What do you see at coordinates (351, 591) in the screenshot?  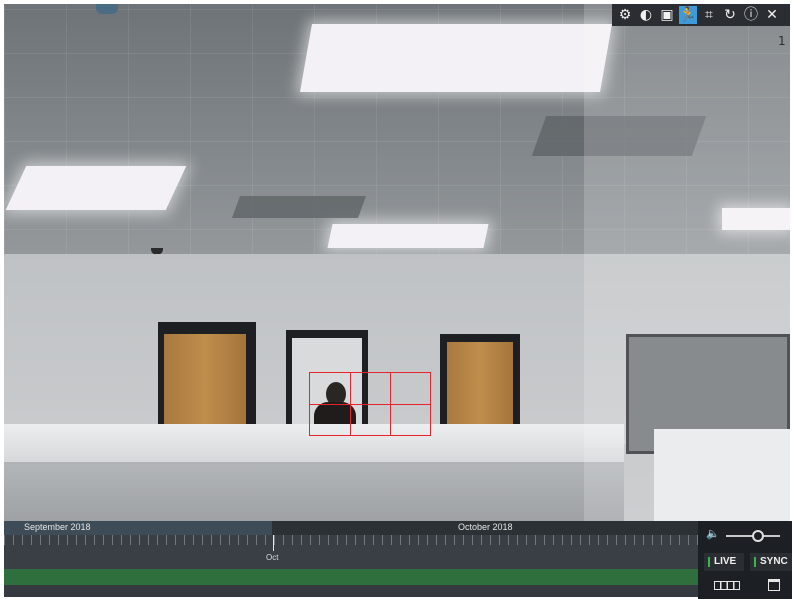 I see `timeline-scroll` at bounding box center [351, 591].